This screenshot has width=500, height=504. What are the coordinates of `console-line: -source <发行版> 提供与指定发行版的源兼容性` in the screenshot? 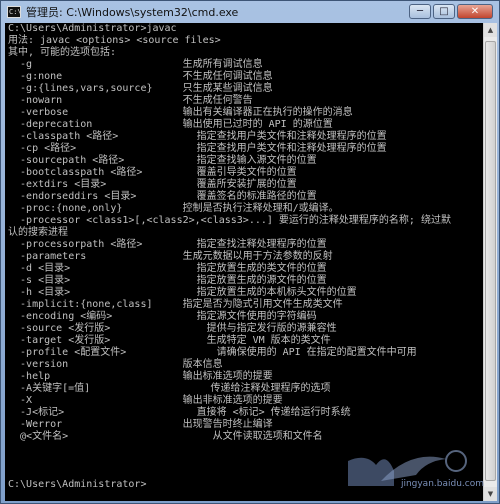 It's located at (172, 328).